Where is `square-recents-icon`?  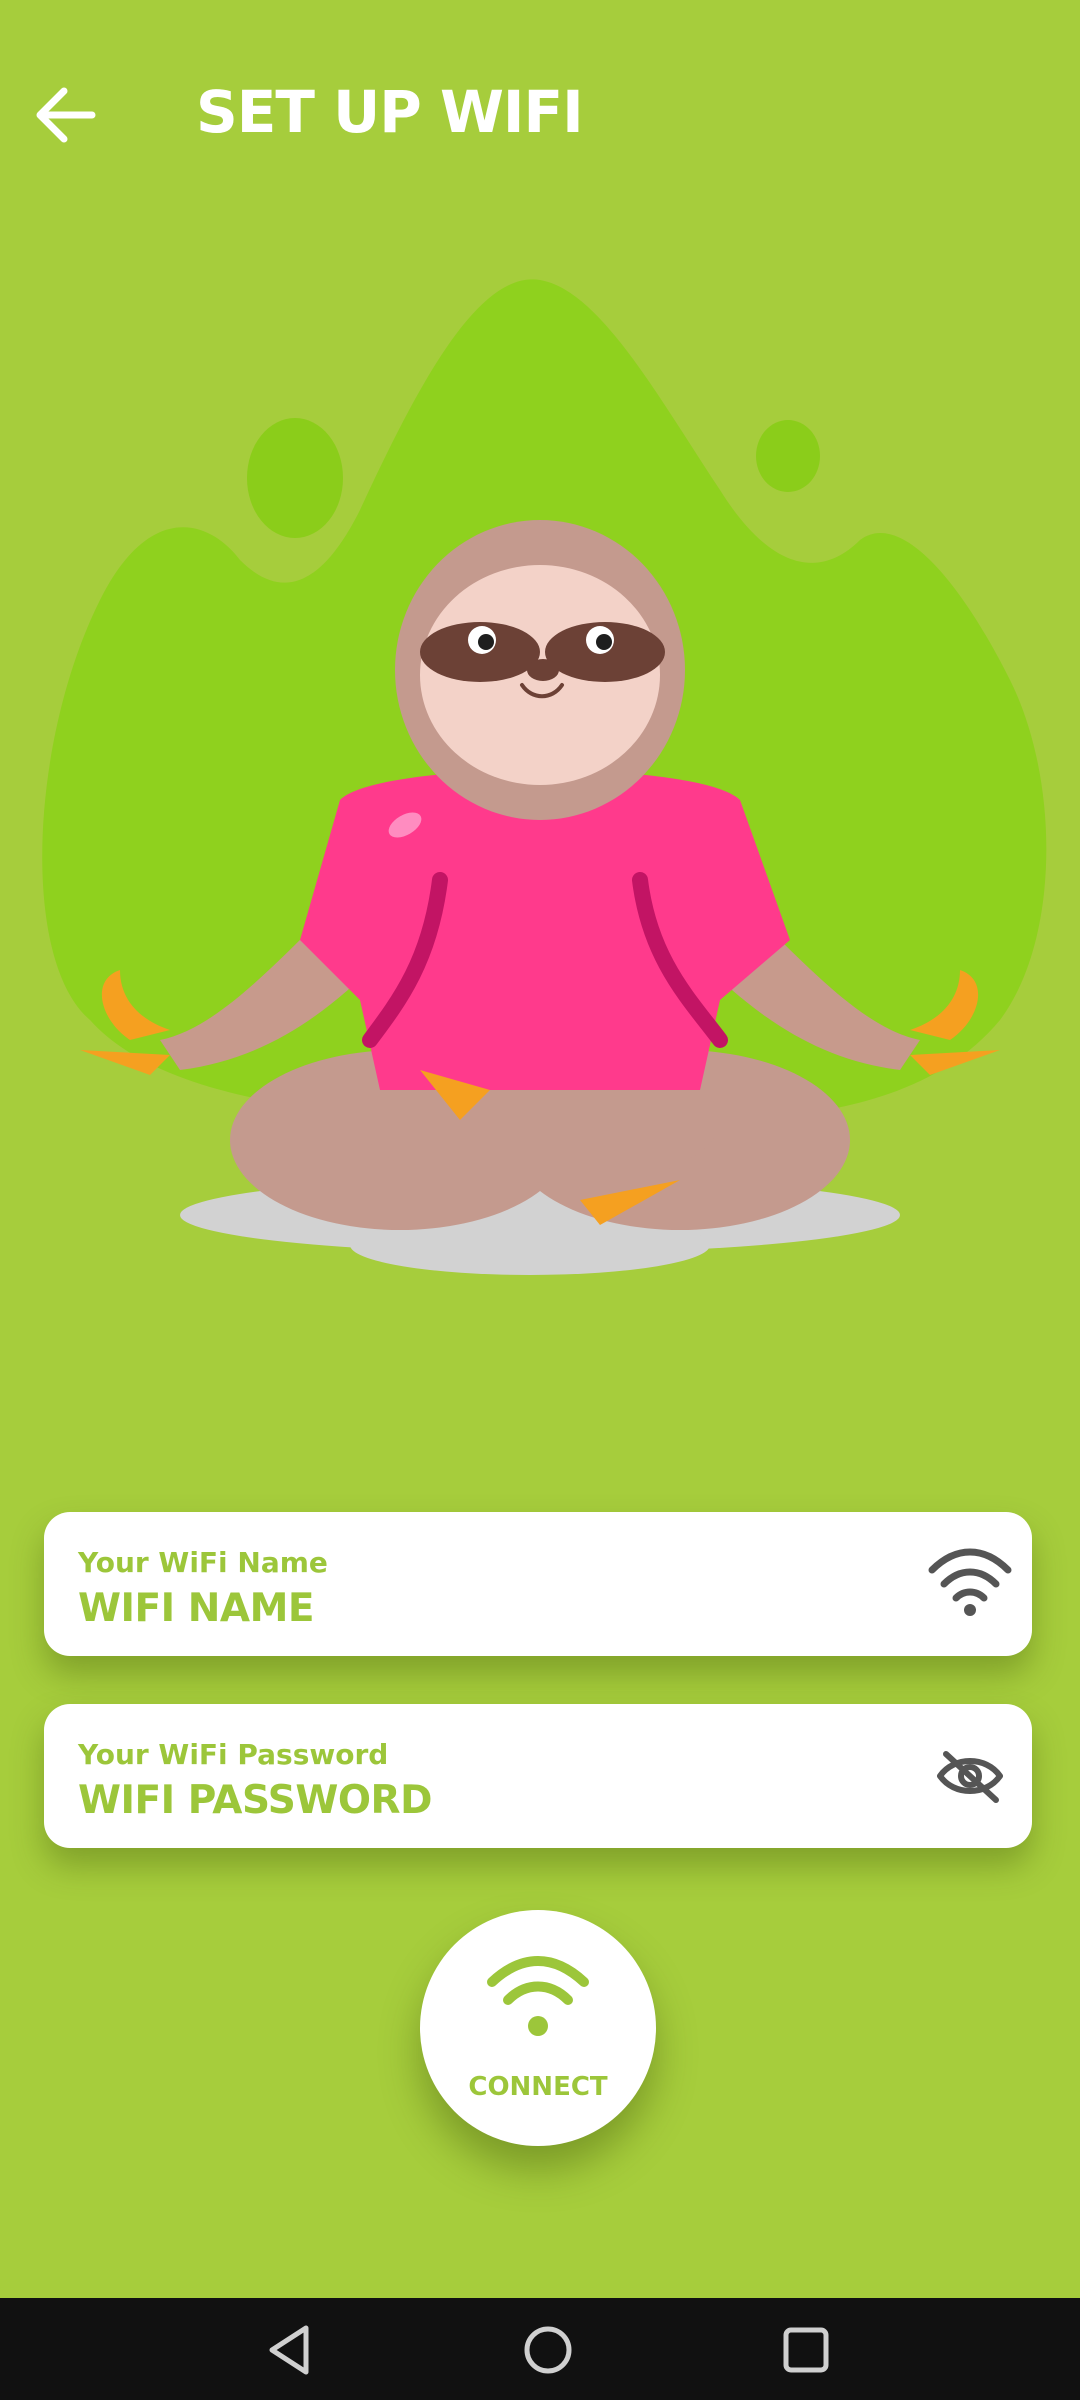
square-recents-icon is located at coordinates (806, 2350).